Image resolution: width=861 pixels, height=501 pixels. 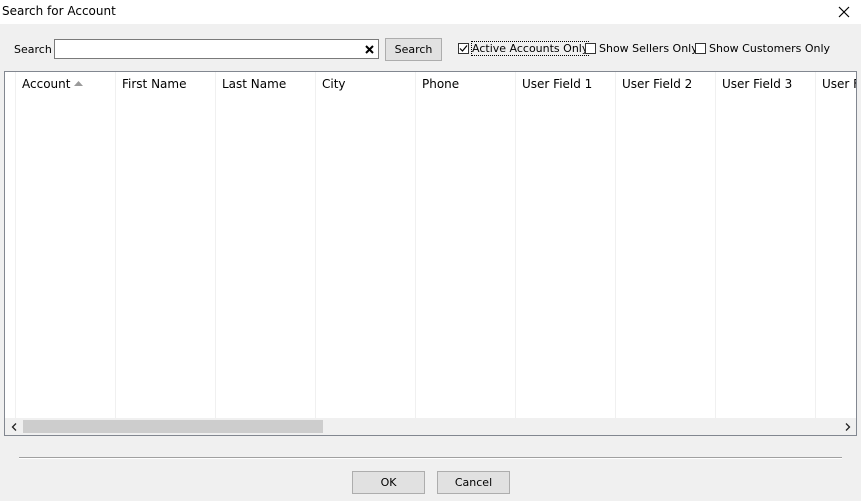 I want to click on column-header-city: City, so click(x=334, y=84).